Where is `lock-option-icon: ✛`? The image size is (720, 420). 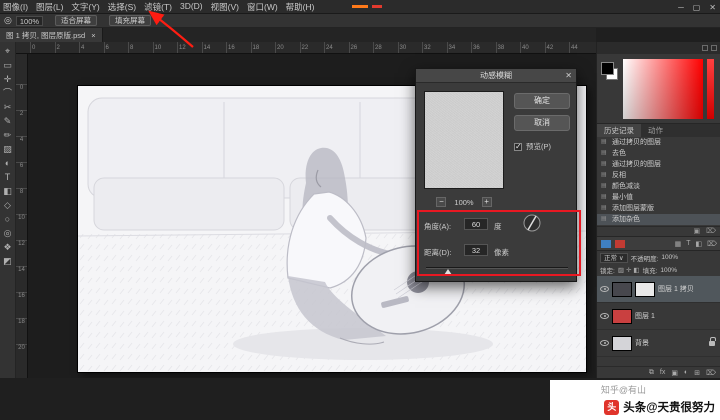 lock-option-icon: ✛ is located at coordinates (628, 270).